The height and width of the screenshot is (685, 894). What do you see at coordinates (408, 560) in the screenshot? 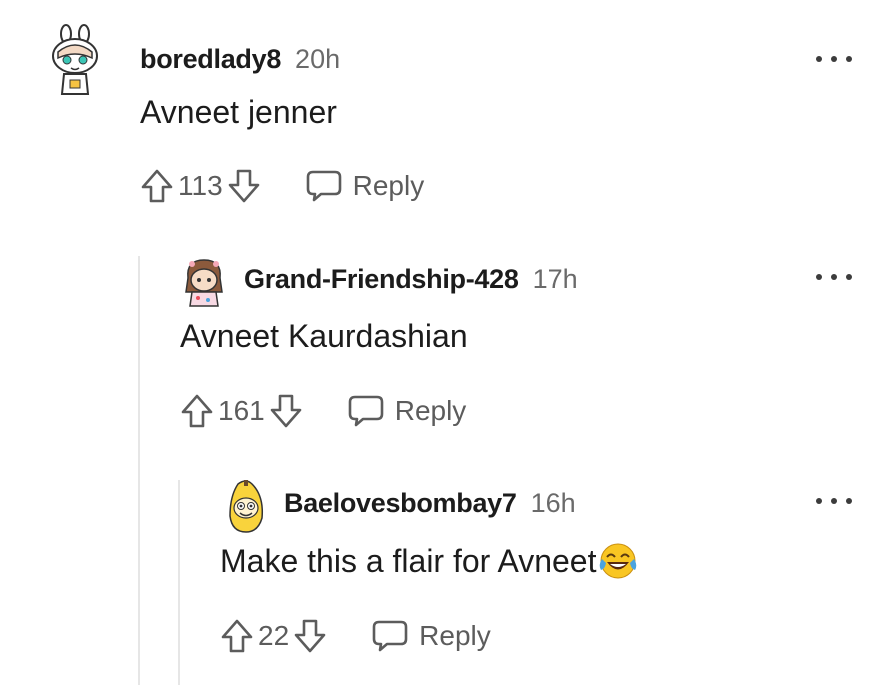
I see `comment-body-text: Make this a flair for Avneet` at bounding box center [408, 560].